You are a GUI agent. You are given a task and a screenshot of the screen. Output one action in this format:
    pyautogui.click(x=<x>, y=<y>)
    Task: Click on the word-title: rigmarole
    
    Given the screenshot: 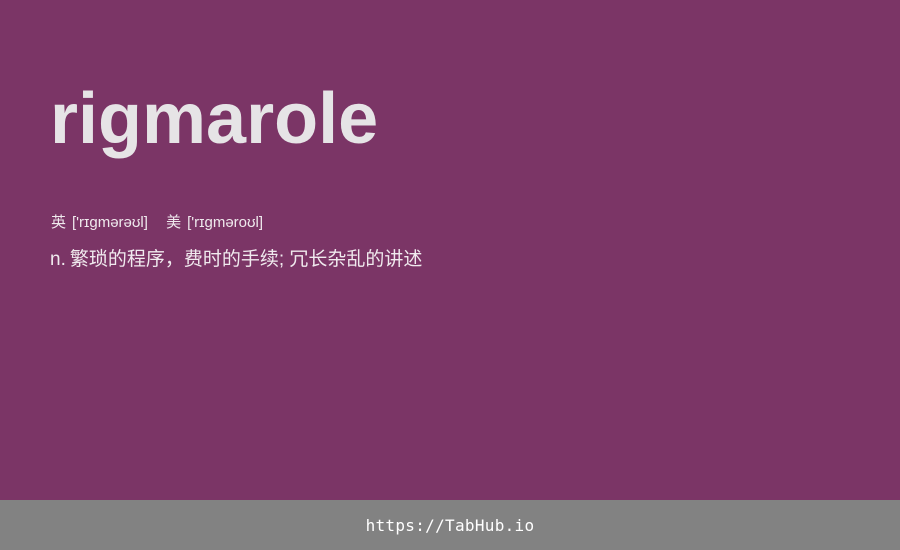 What is the action you would take?
    pyautogui.click(x=214, y=119)
    